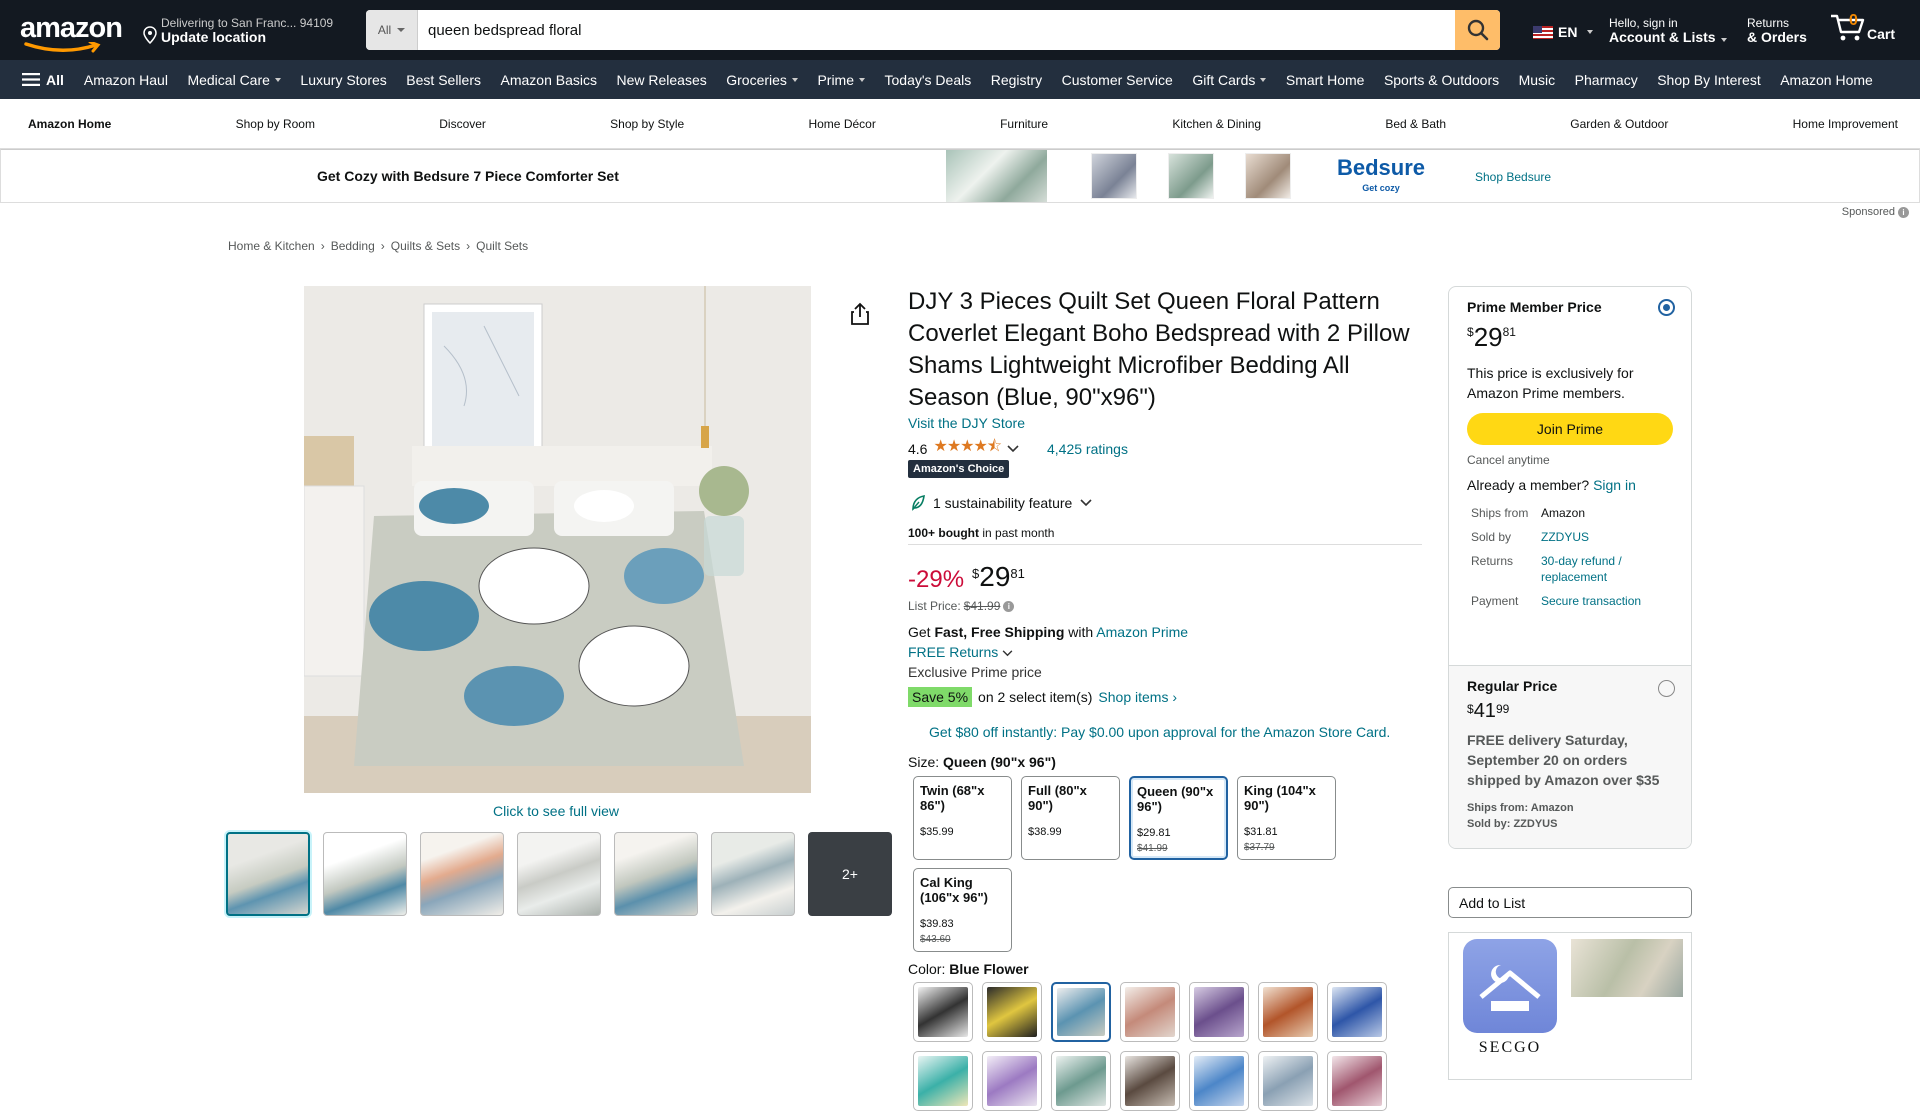 The width and height of the screenshot is (1920, 1111). Describe the element at coordinates (850, 874) in the screenshot. I see `more-images-button: 2+` at that location.